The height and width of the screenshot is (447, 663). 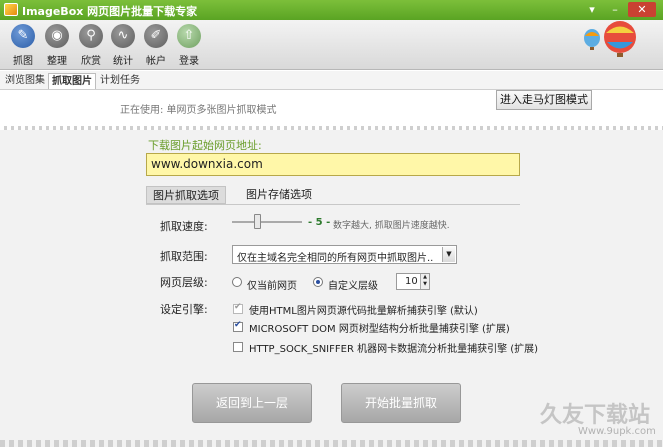 What do you see at coordinates (123, 36) in the screenshot?
I see `wave-icon: ∿` at bounding box center [123, 36].